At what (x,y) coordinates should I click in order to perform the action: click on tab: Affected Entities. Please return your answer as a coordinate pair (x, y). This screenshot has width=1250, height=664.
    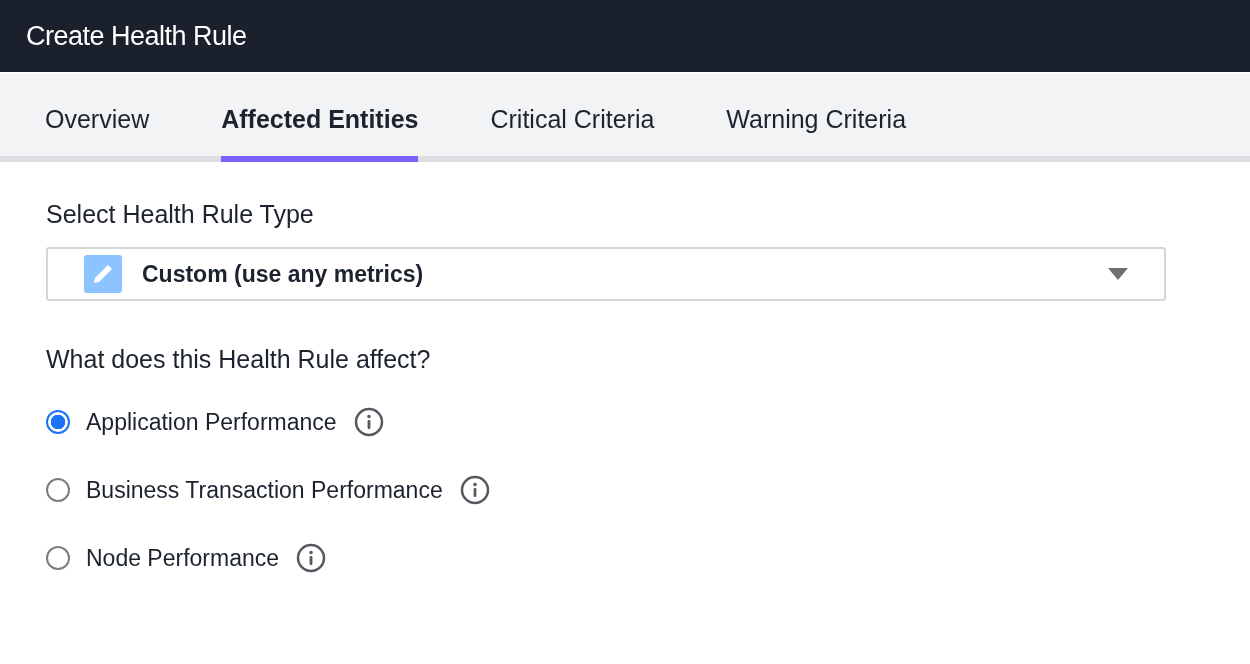
    Looking at the image, I should click on (320, 133).